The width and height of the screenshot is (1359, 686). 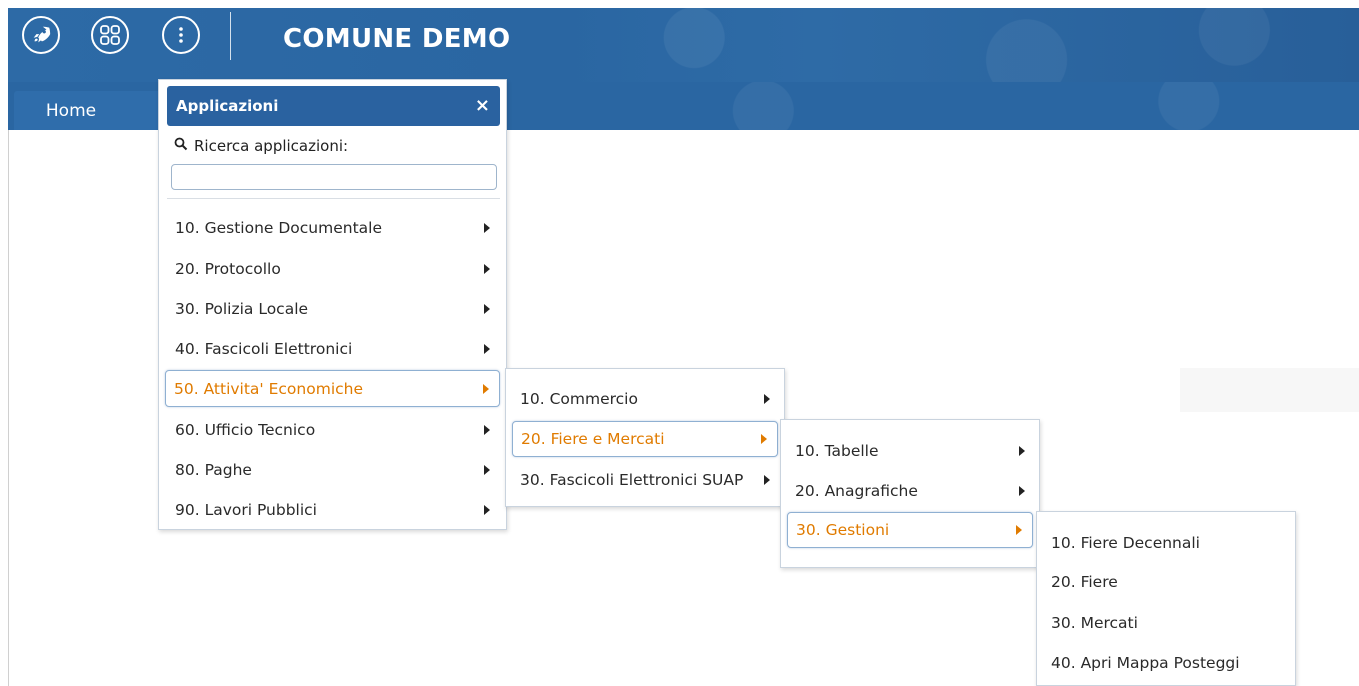 I want to click on submenu-fiere-e-mercati: 10. Tabelle 20. Anagrafiche 30. Gestioni, so click(x=910, y=493).